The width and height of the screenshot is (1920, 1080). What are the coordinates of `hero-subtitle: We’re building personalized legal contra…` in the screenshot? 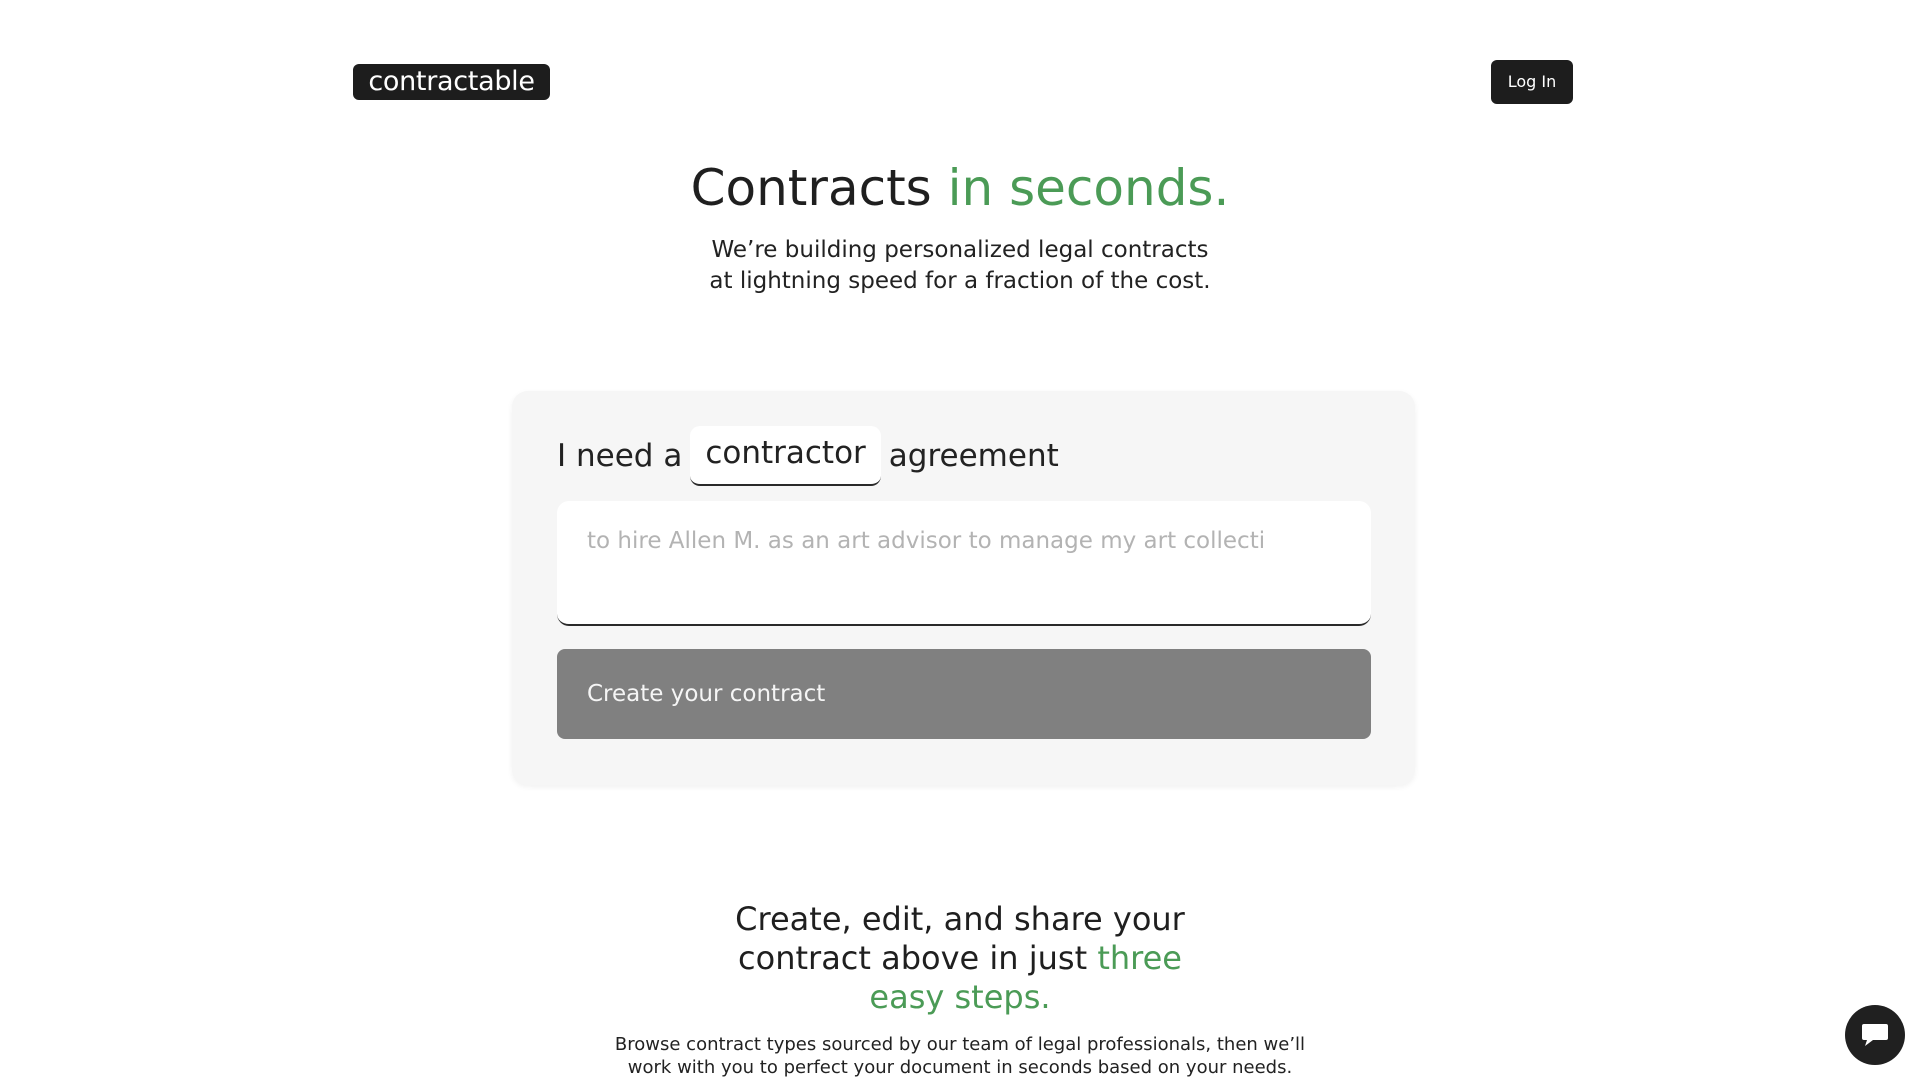 It's located at (960, 266).